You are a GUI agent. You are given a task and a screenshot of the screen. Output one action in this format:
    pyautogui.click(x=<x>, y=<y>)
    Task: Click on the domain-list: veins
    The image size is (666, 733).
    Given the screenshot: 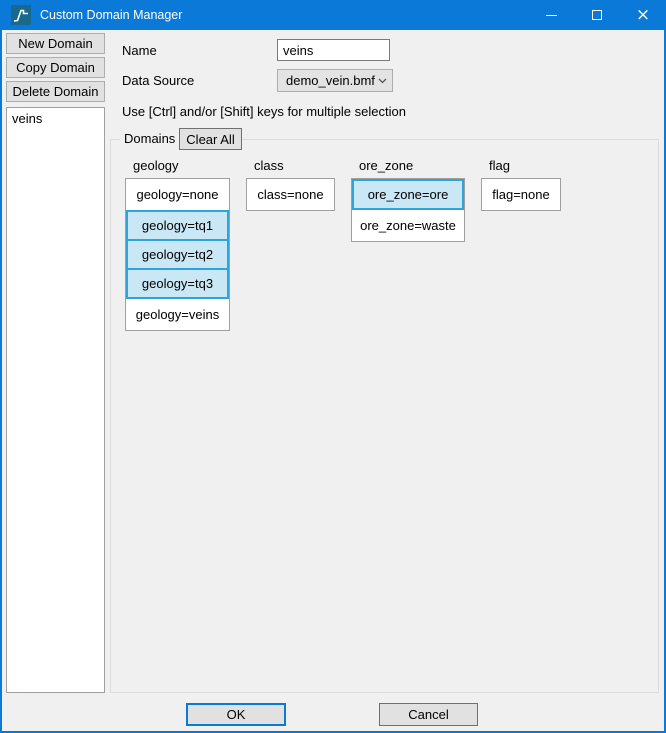 What is the action you would take?
    pyautogui.click(x=55, y=400)
    